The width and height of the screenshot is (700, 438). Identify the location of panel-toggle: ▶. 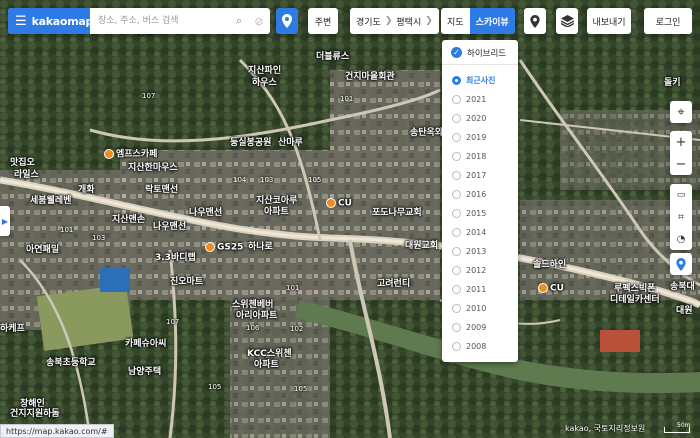
(5, 221).